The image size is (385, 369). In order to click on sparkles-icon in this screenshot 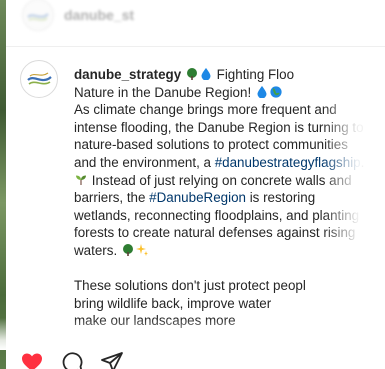, I will do `click(141, 249)`.